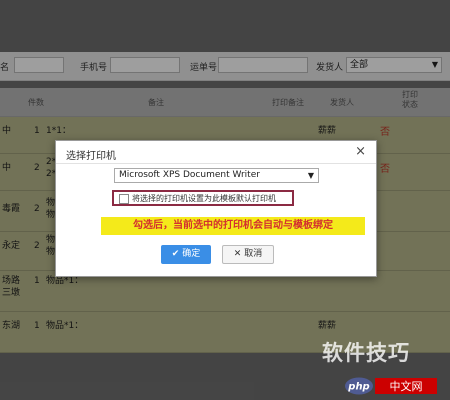 The image size is (450, 400). What do you see at coordinates (175, 254) in the screenshot?
I see `check-icon: ✔` at bounding box center [175, 254].